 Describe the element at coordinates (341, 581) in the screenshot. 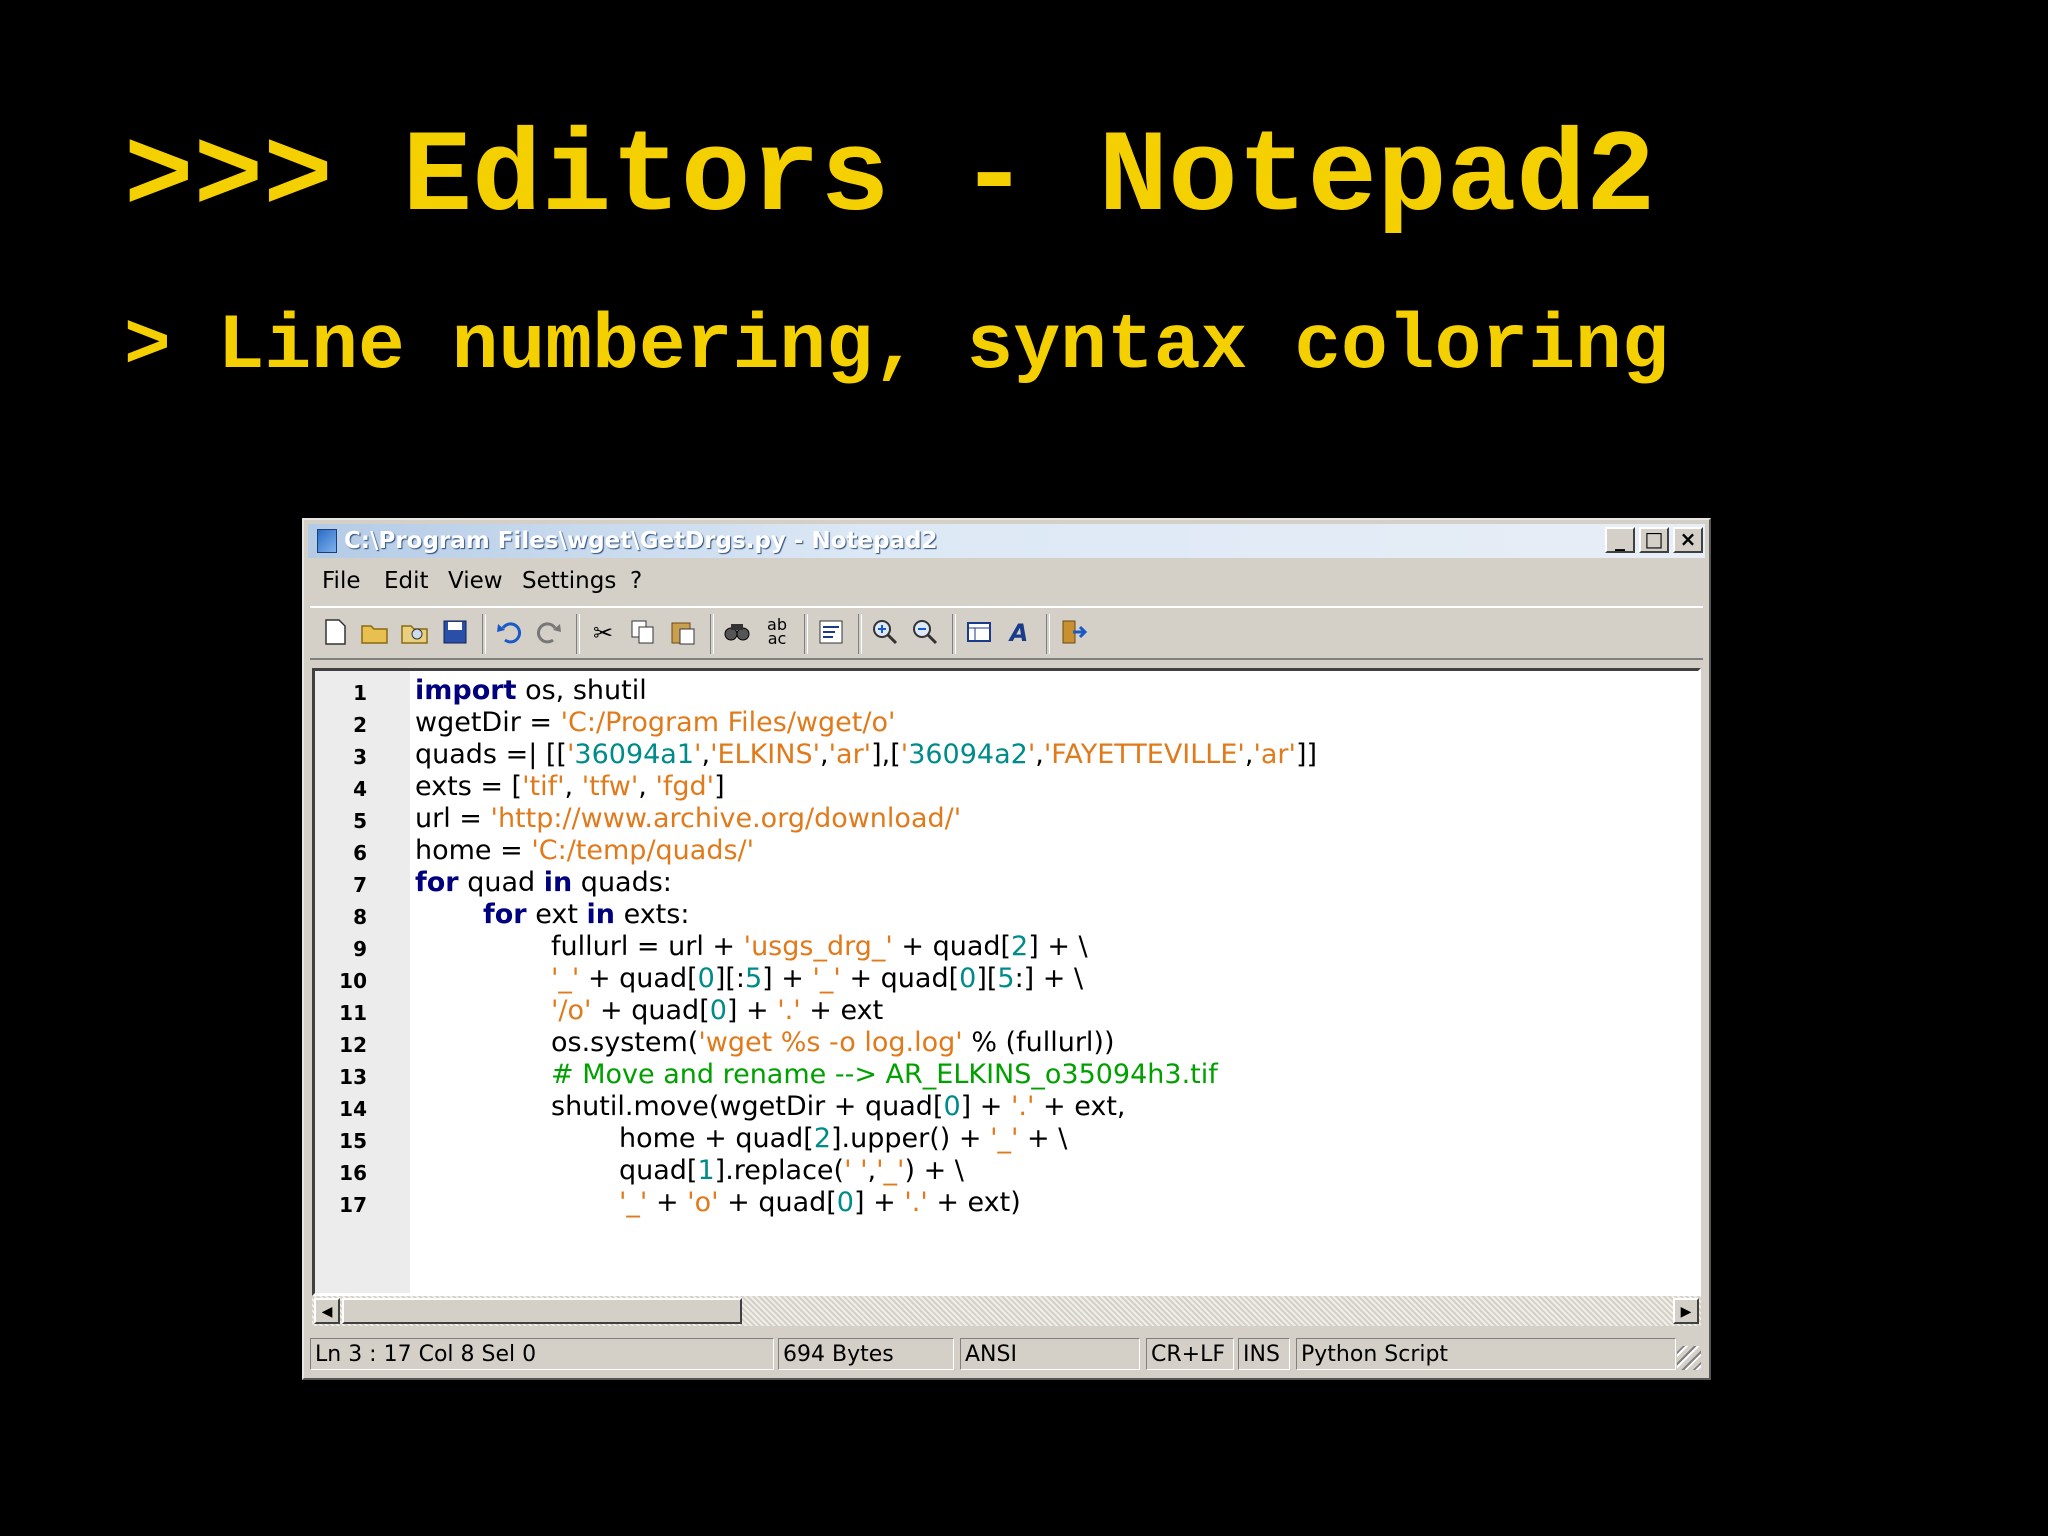

I see `menu-file: File` at that location.